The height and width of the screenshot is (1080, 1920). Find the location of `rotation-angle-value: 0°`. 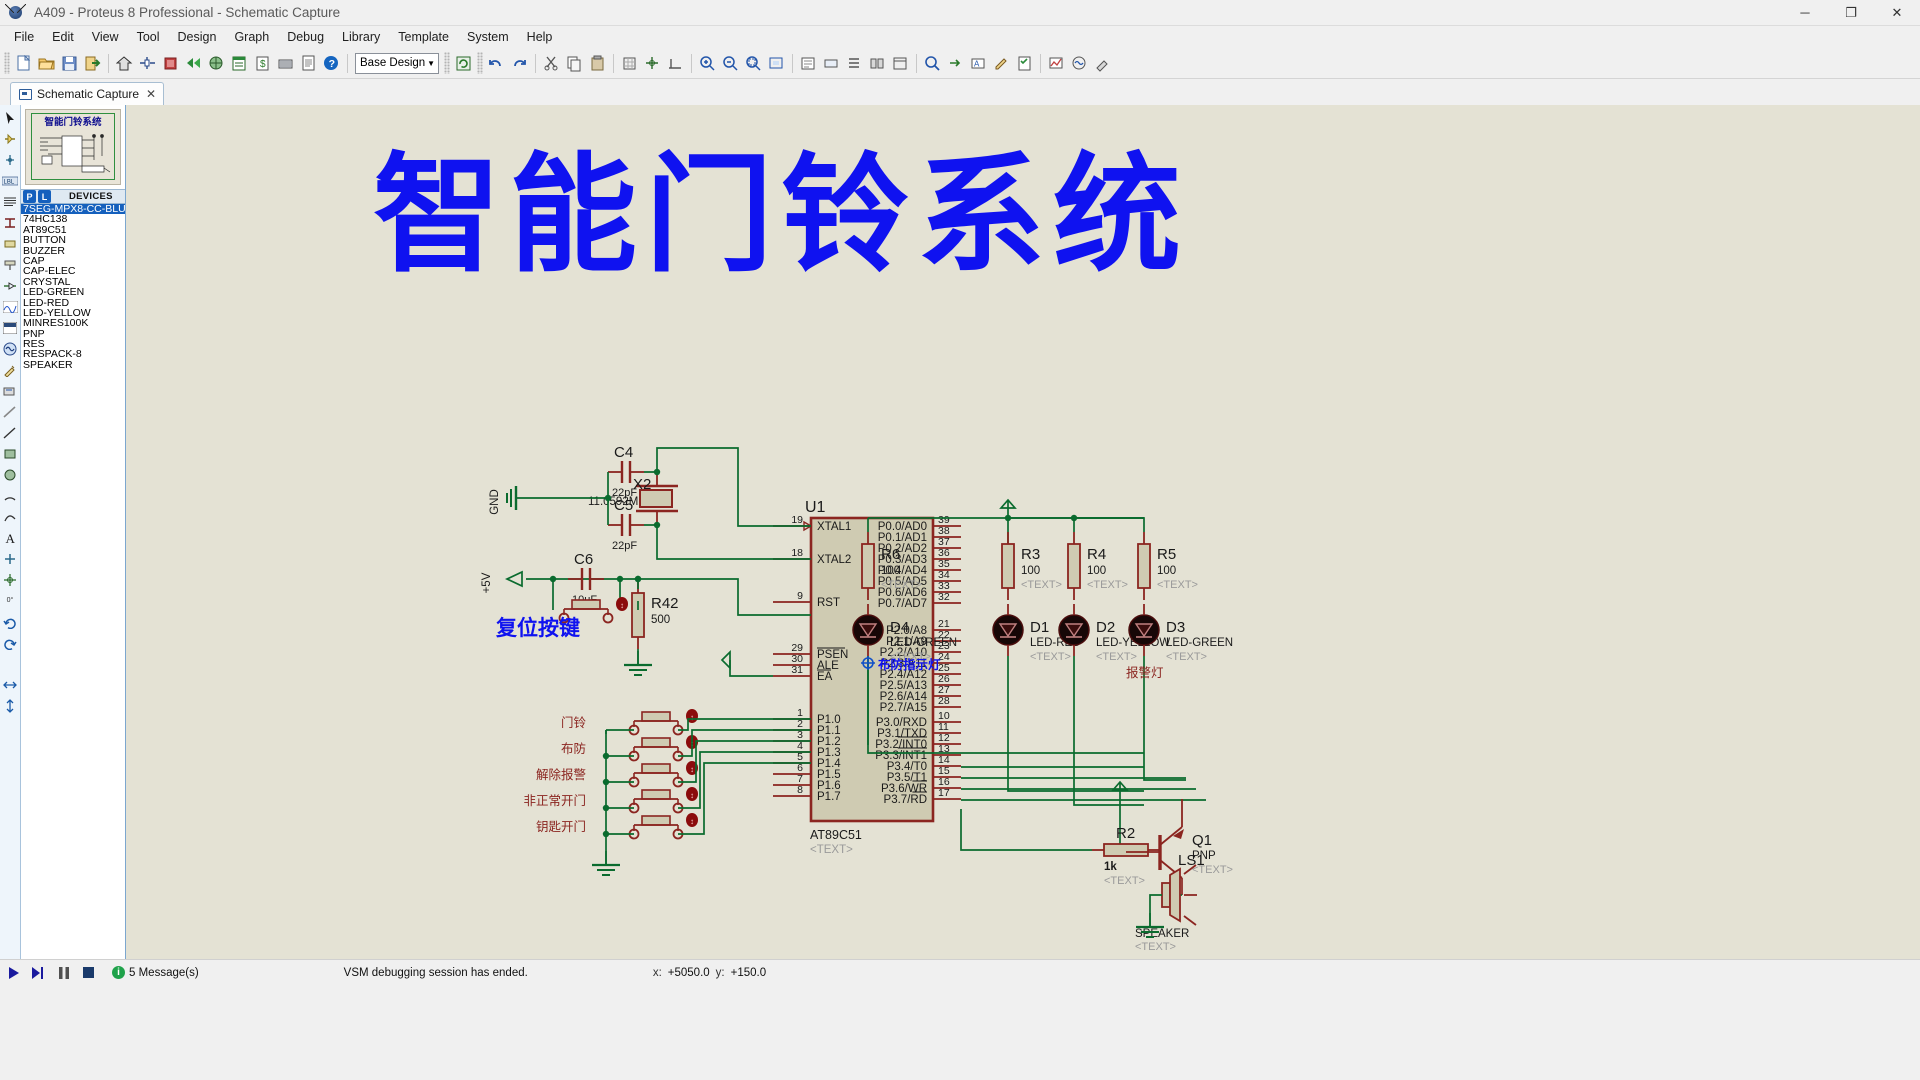

rotation-angle-value: 0° is located at coordinates (10, 600).